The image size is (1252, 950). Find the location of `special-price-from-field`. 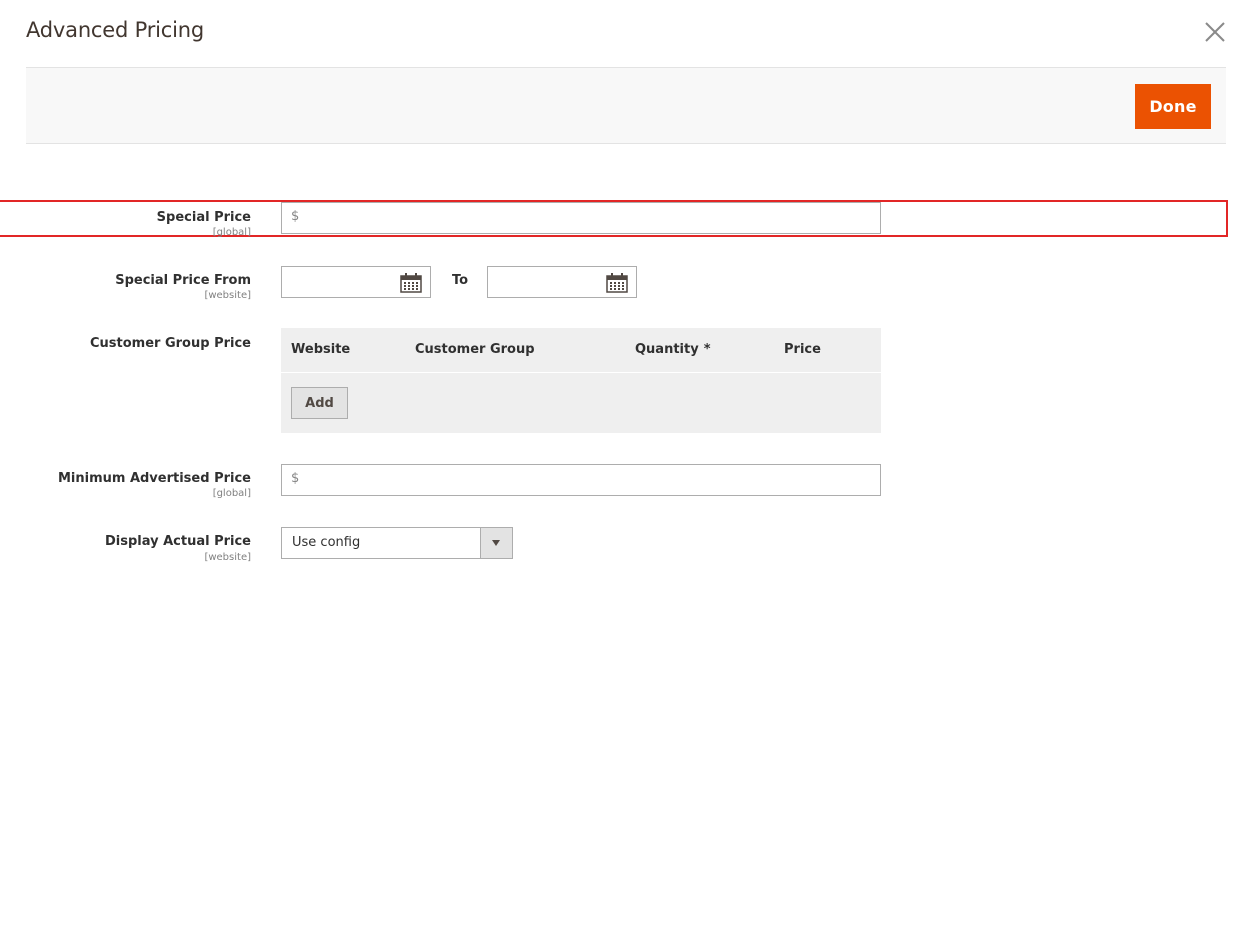

special-price-from-field is located at coordinates (356, 282).